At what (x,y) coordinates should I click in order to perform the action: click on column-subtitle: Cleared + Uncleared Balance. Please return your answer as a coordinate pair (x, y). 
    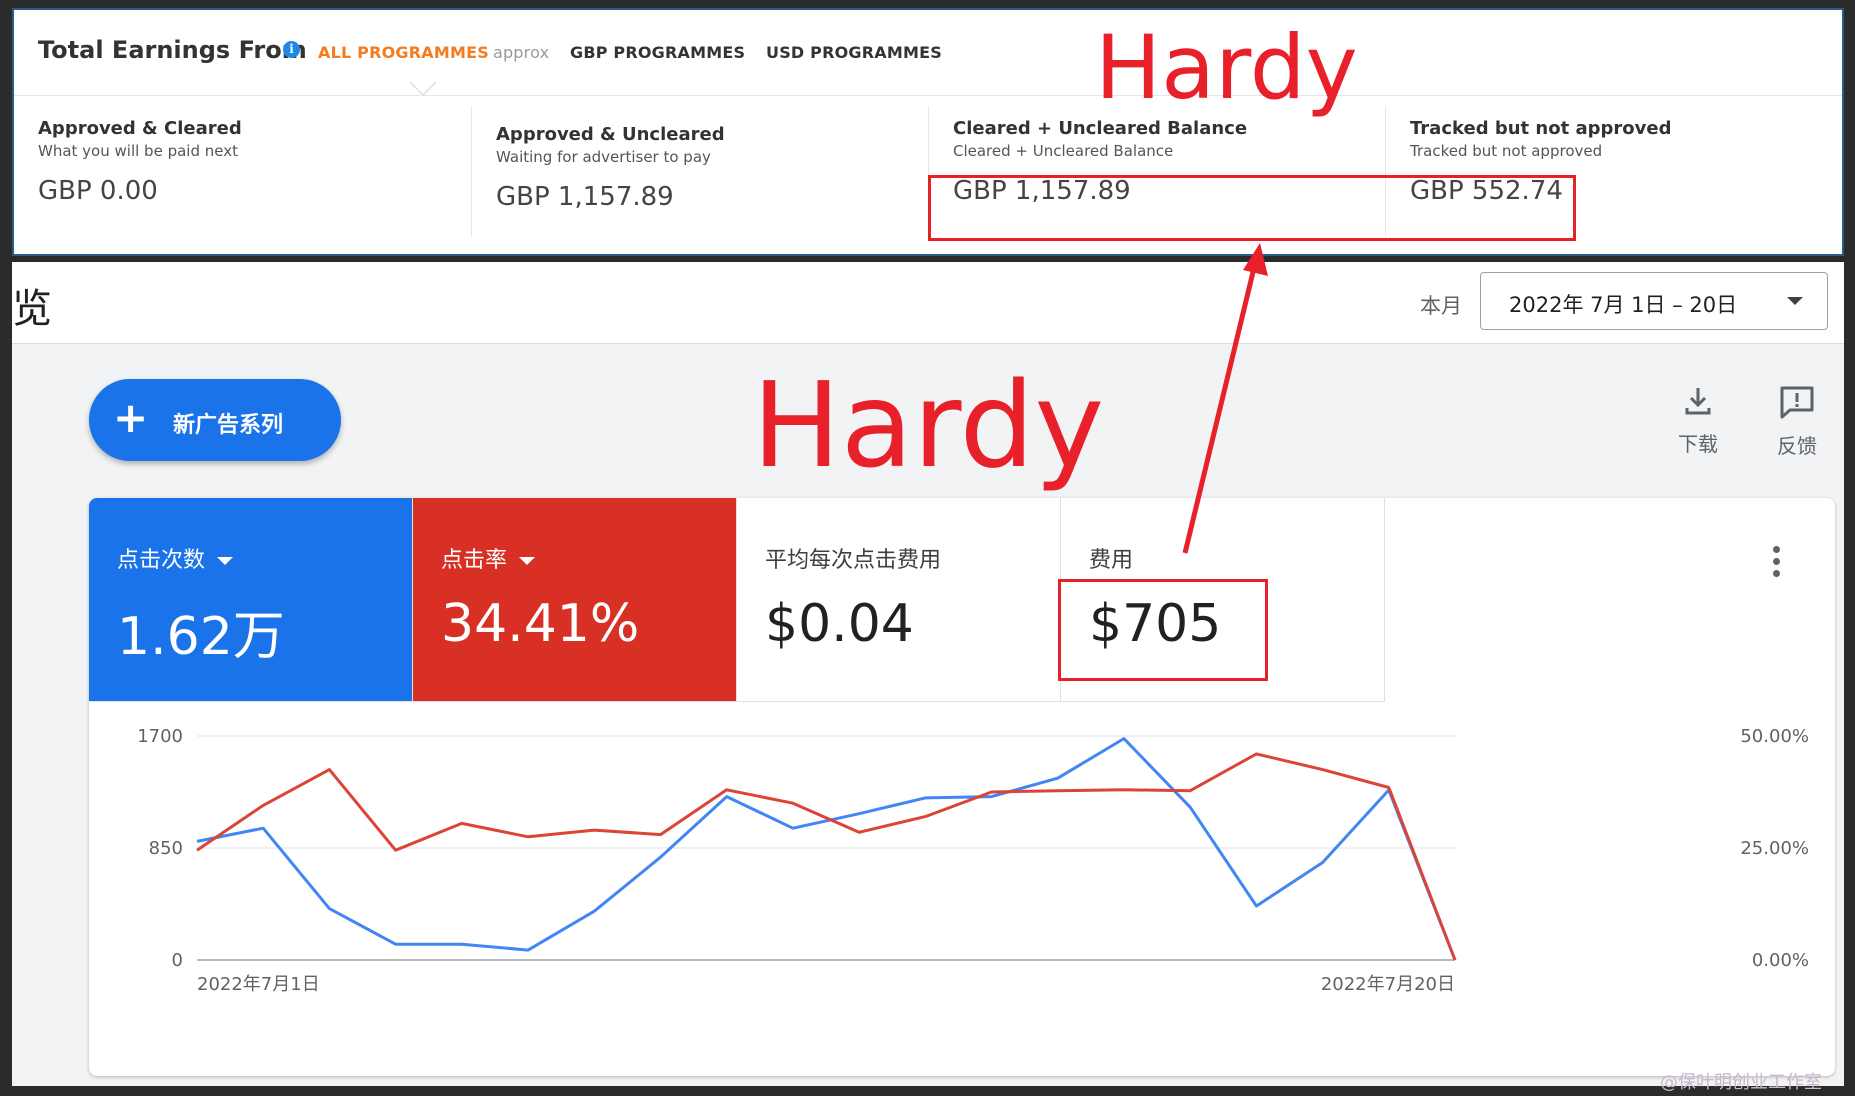
    Looking at the image, I should click on (1063, 151).